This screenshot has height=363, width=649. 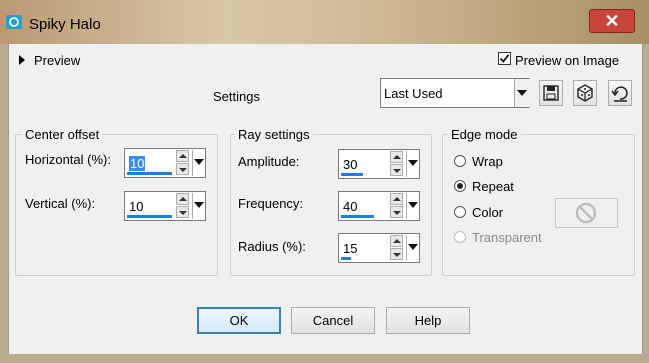 I want to click on settings-label: Settings, so click(x=236, y=96).